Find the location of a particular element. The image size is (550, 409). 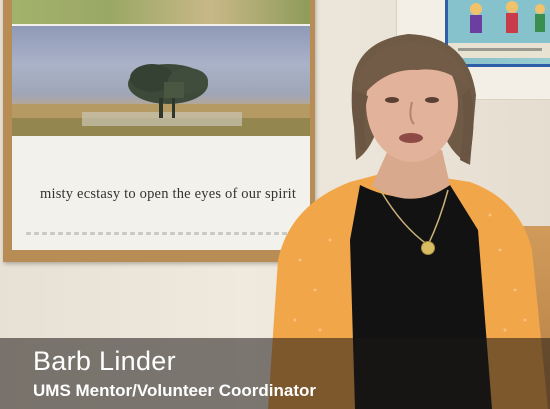

speaker-title: UMS Mentor/Volunteer Coordinator is located at coordinates (175, 390).